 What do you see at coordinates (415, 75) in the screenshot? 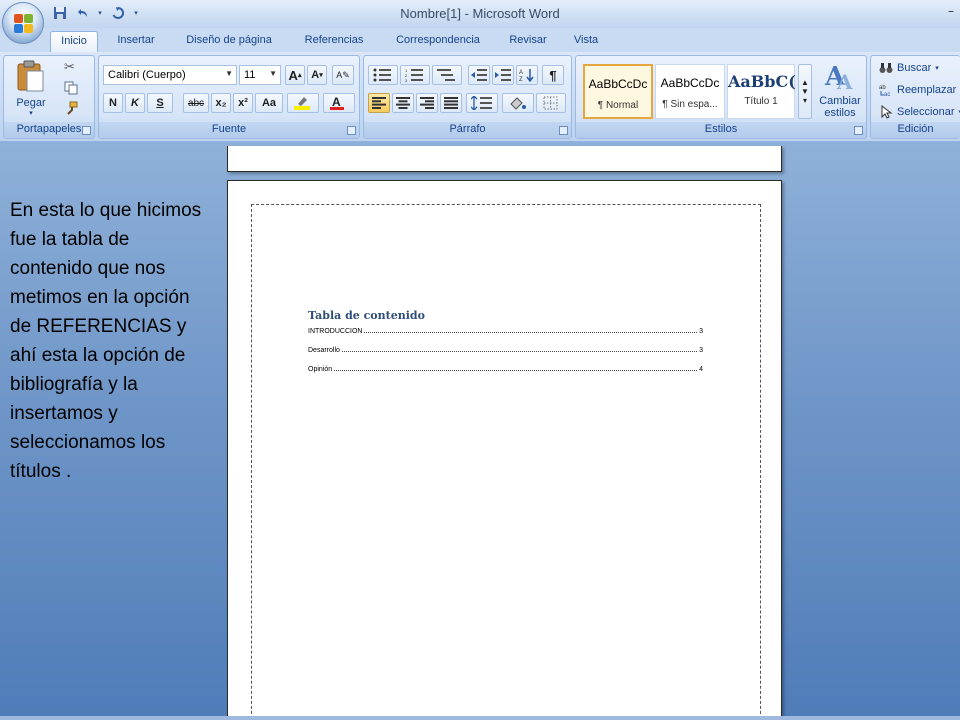
I see `numbering-button: 123` at bounding box center [415, 75].